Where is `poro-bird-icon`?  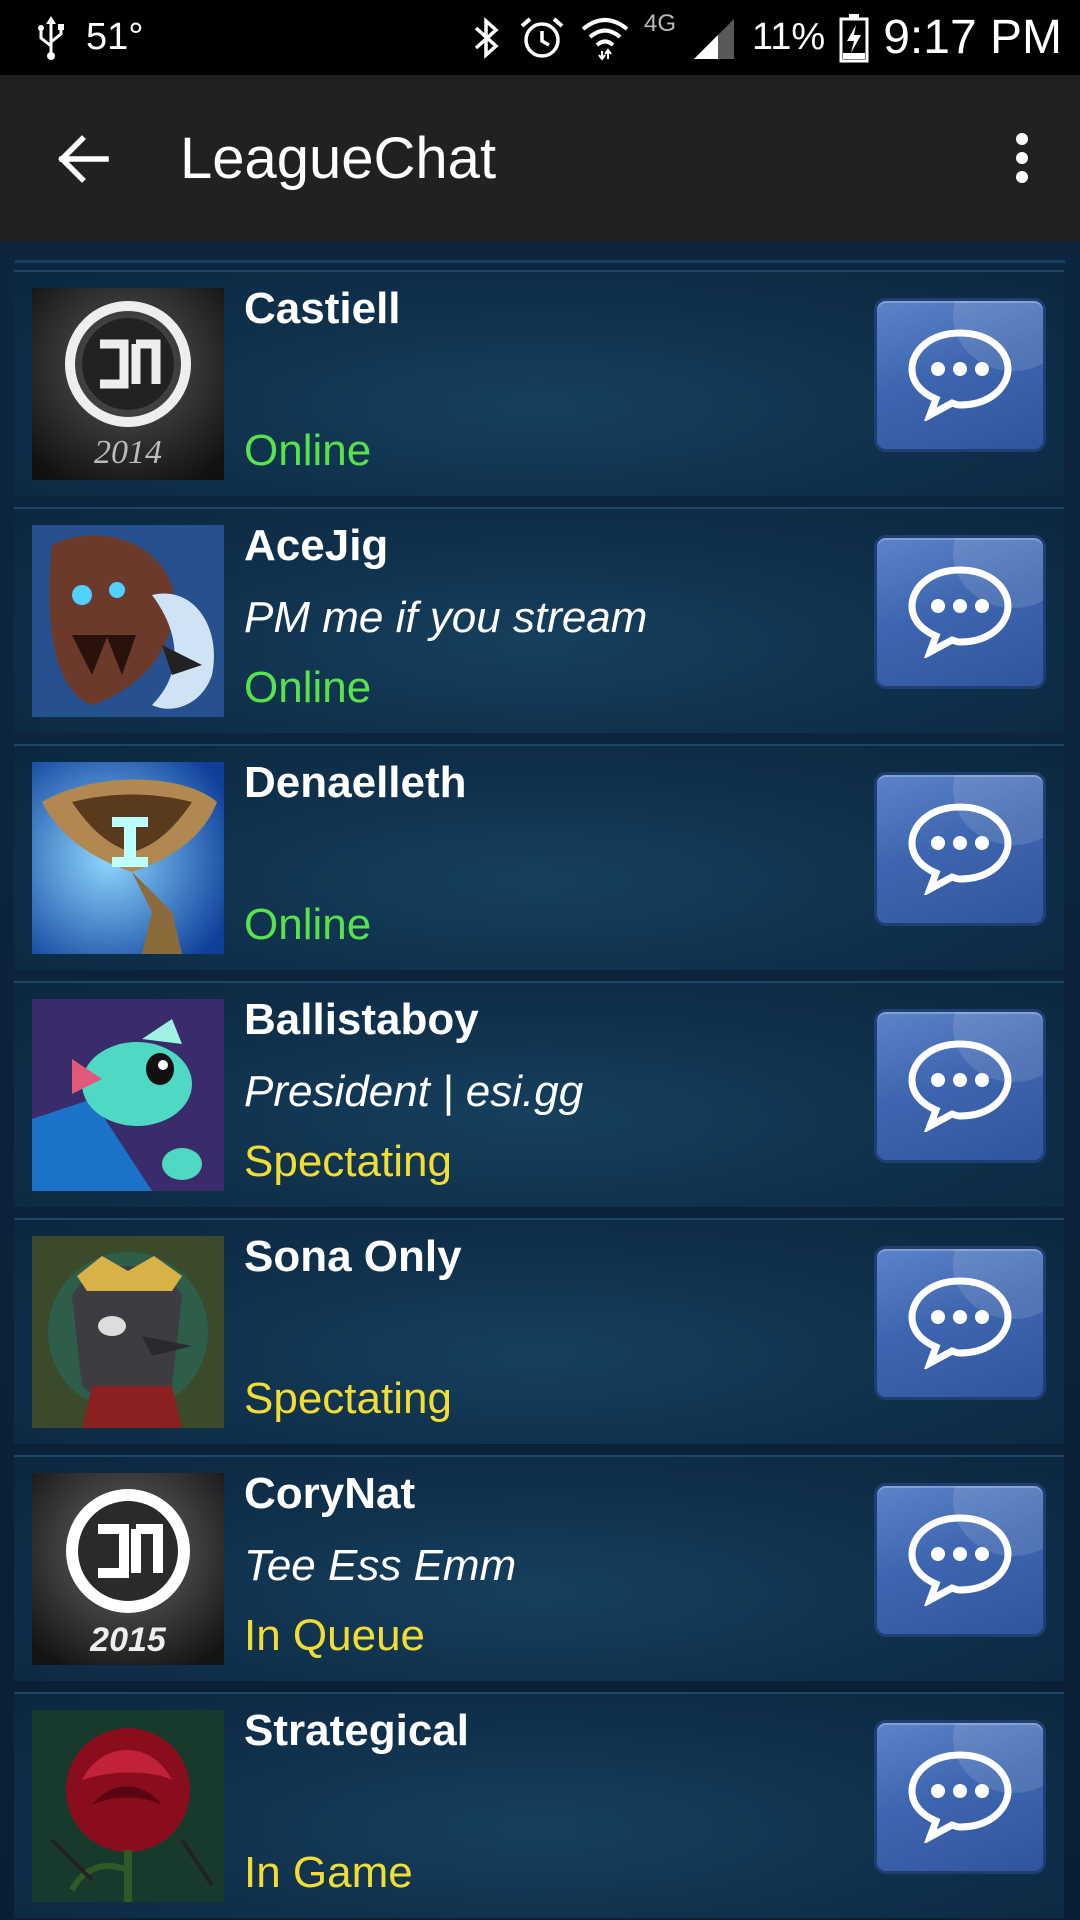
poro-bird-icon is located at coordinates (128, 1095).